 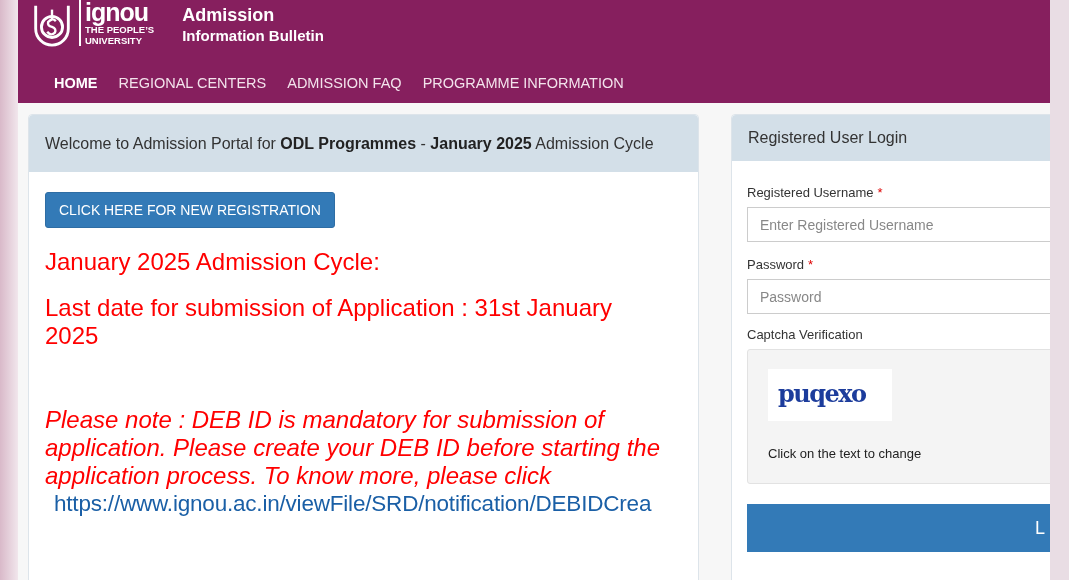 I want to click on note-text: Please note : DEB ID is mandatory for submission of application. Please create your DEB ID before starting the application process. To know more, please click, so click(x=353, y=448).